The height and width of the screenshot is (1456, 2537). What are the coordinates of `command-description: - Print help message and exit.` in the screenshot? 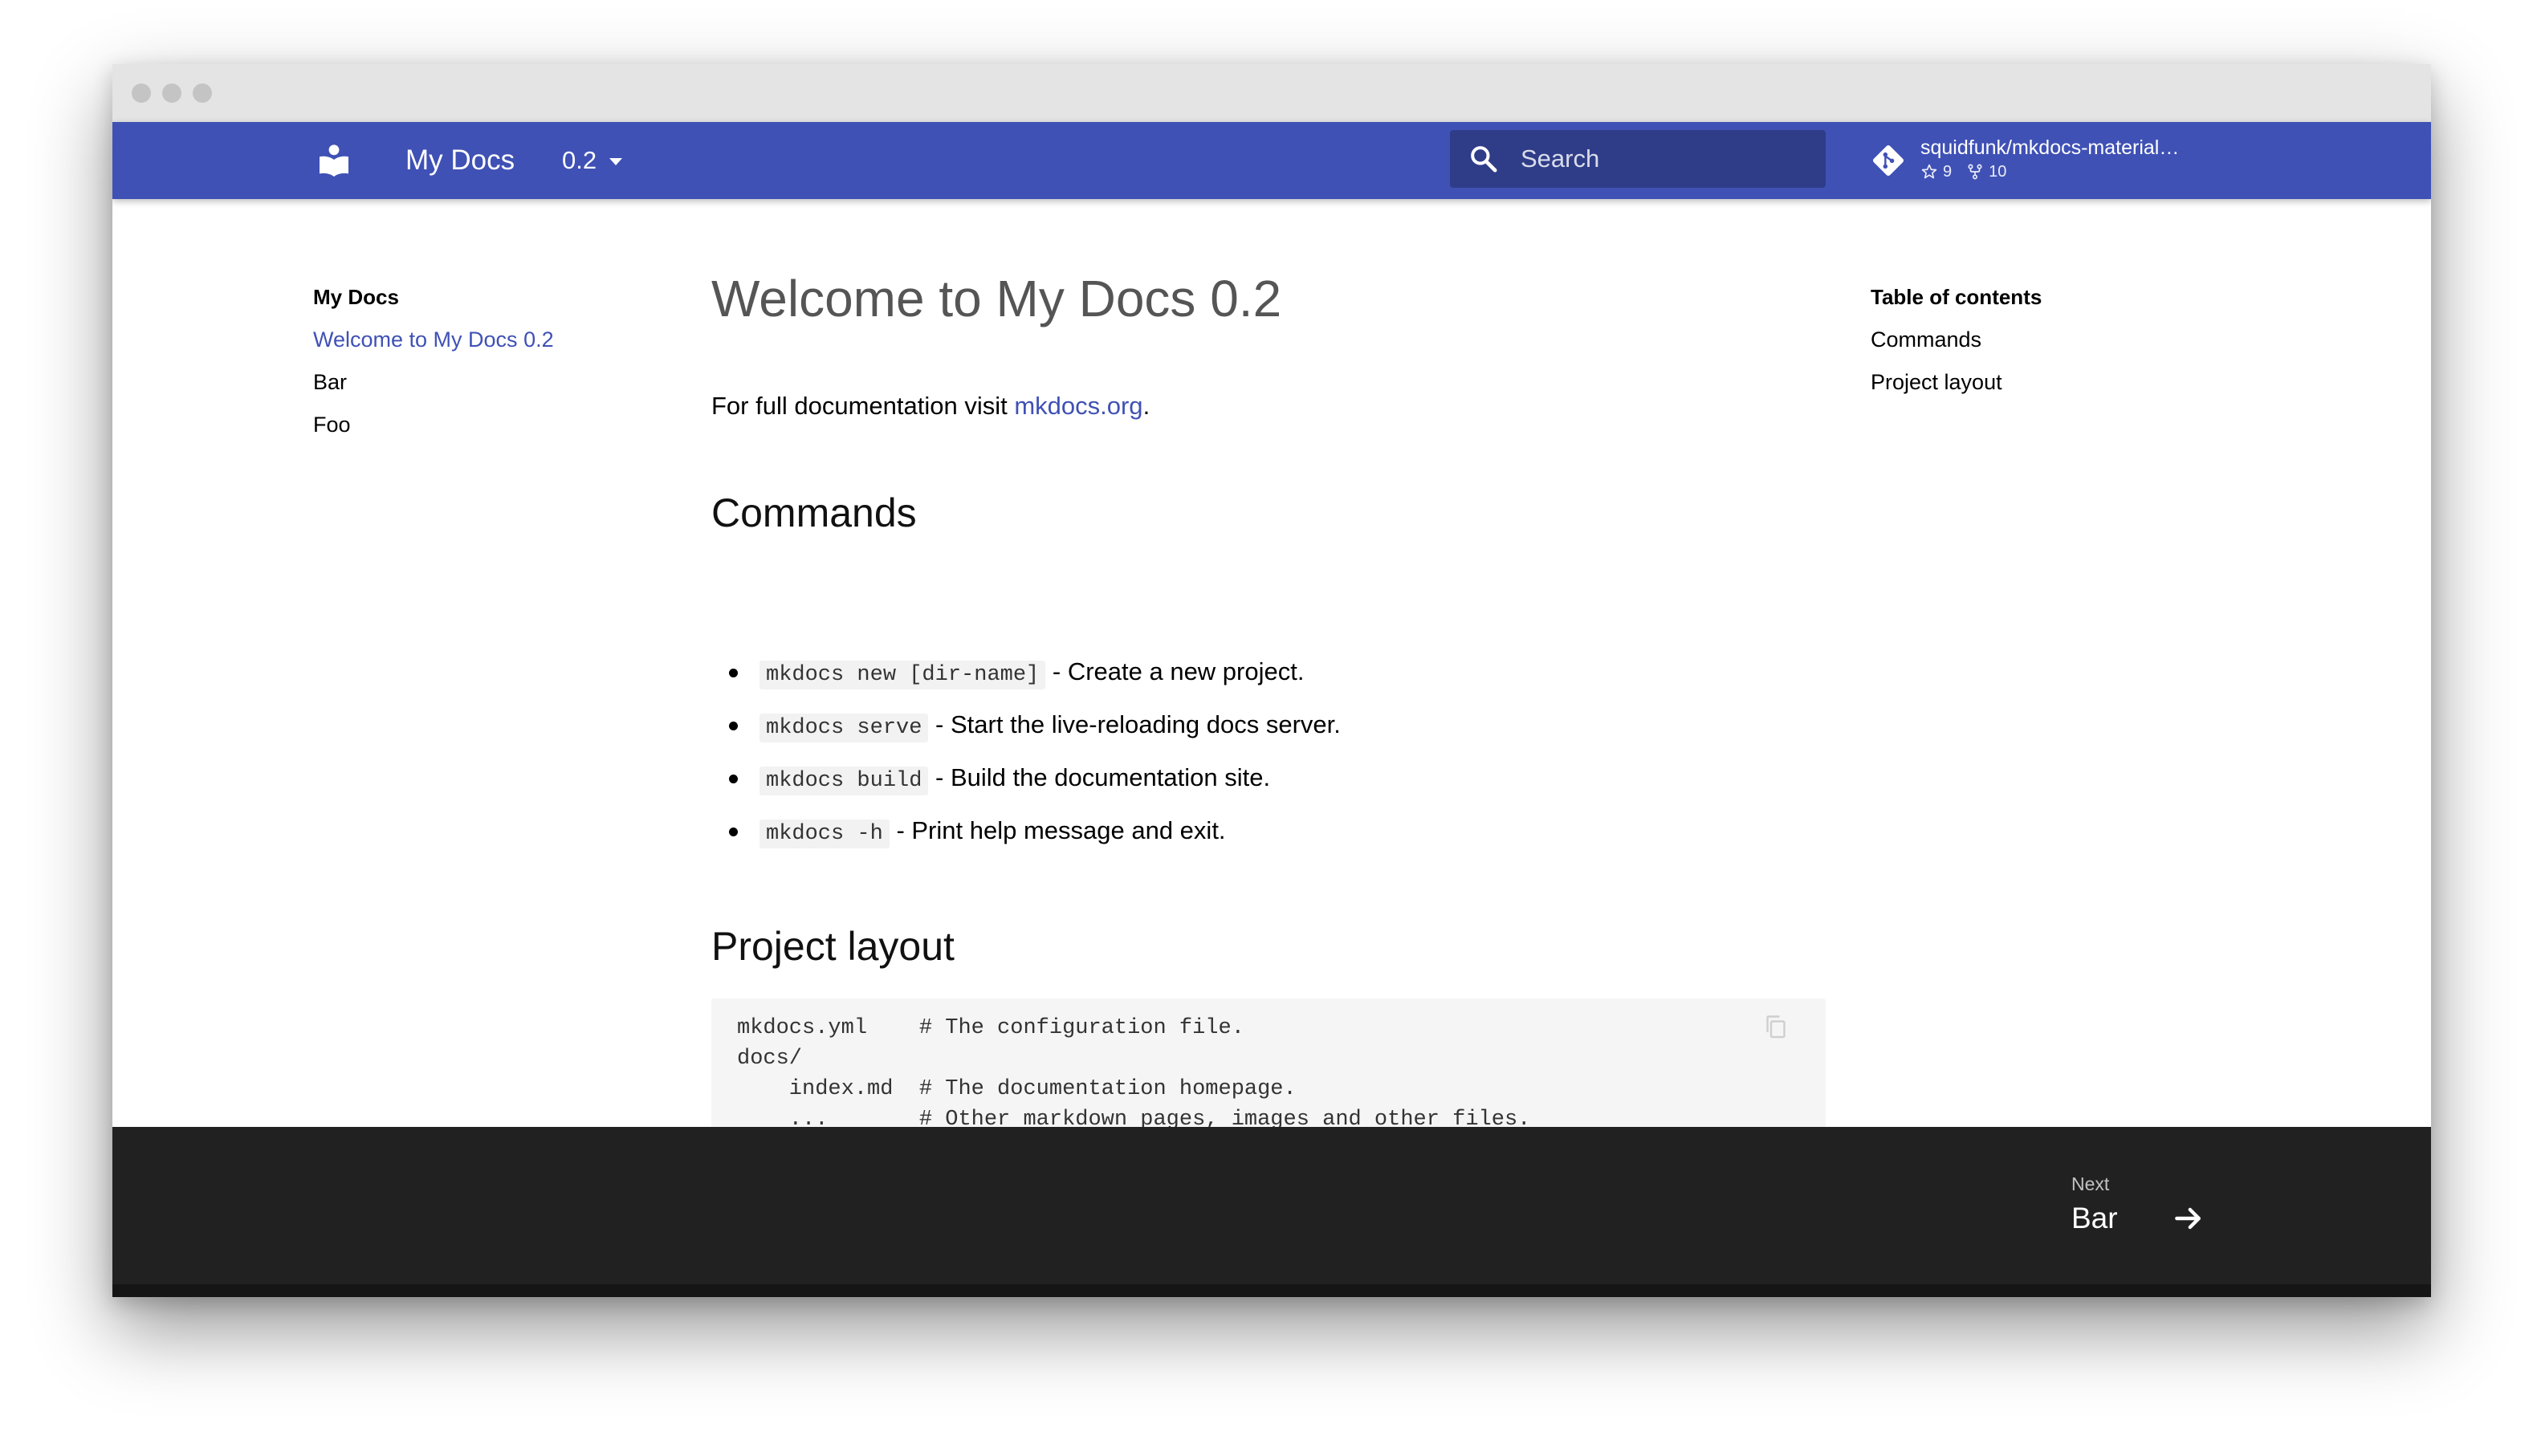 It's located at (1057, 830).